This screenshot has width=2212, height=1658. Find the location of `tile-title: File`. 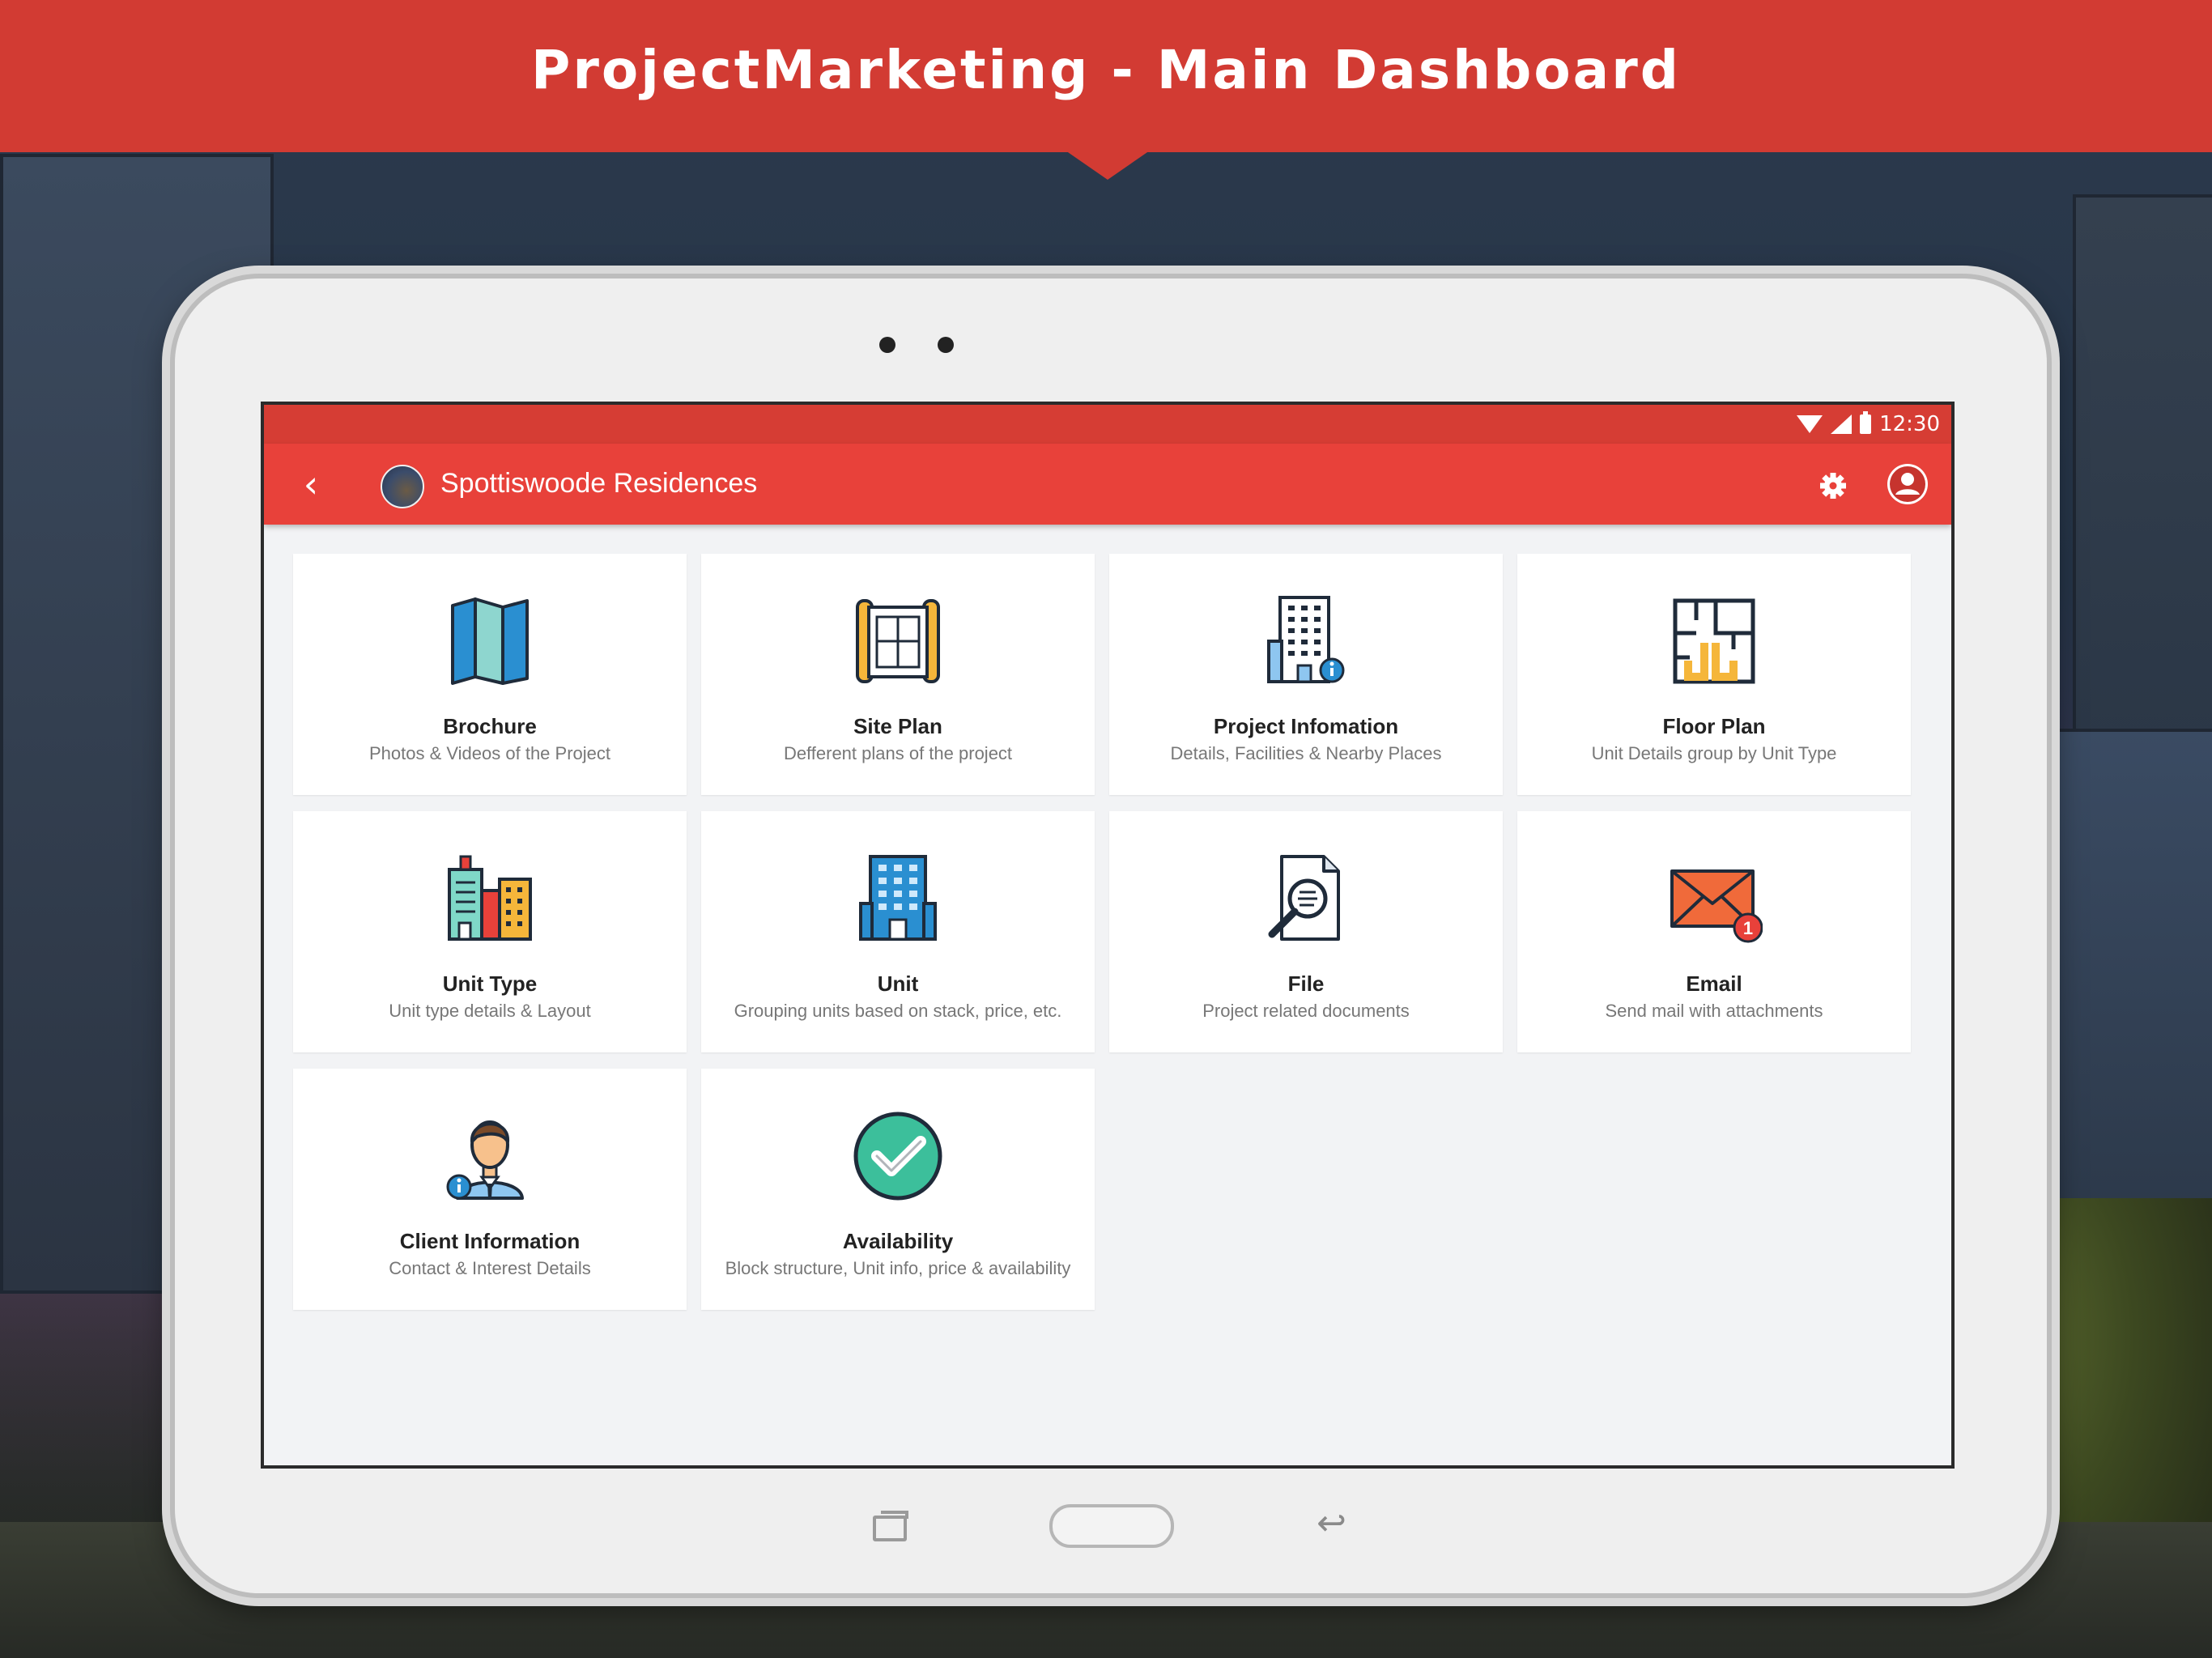

tile-title: File is located at coordinates (1306, 983).